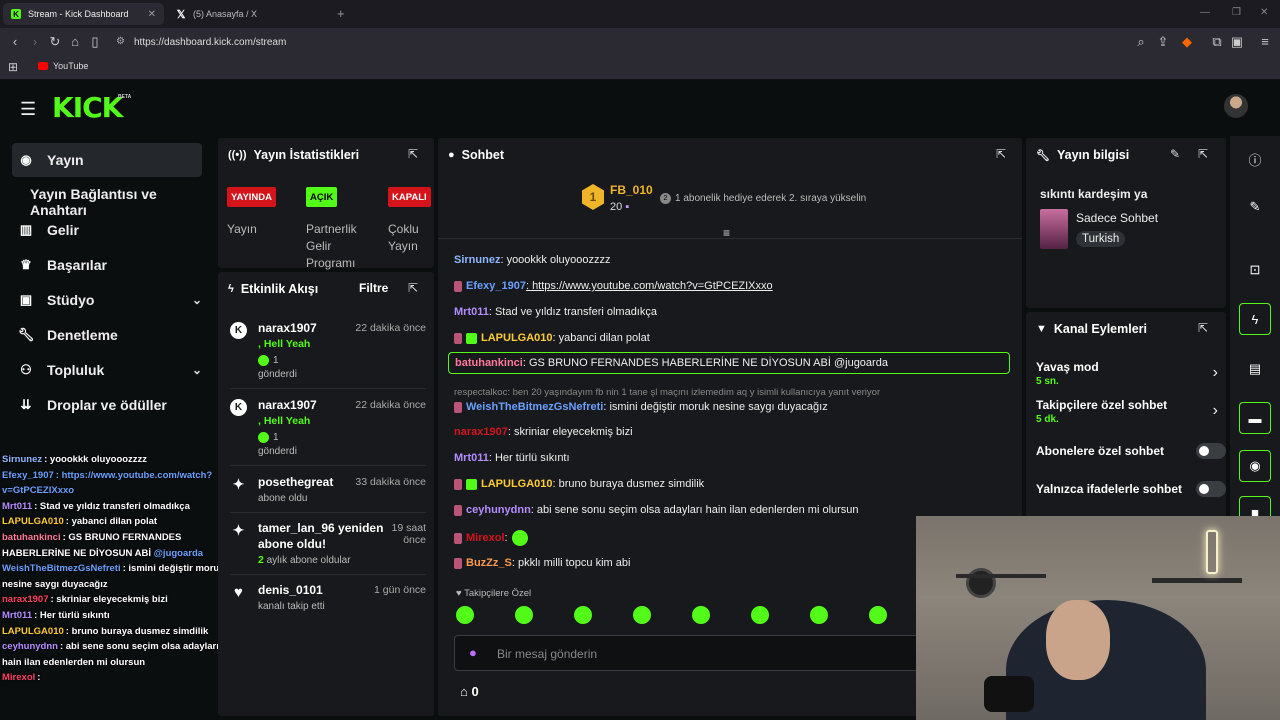  What do you see at coordinates (477, 260) in the screenshot?
I see `chat-username: Sirnunez` at bounding box center [477, 260].